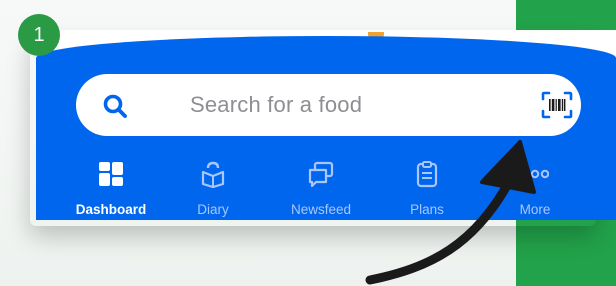 Image resolution: width=616 pixels, height=286 pixels. Describe the element at coordinates (213, 209) in the screenshot. I see `tab-label: Diary` at that location.